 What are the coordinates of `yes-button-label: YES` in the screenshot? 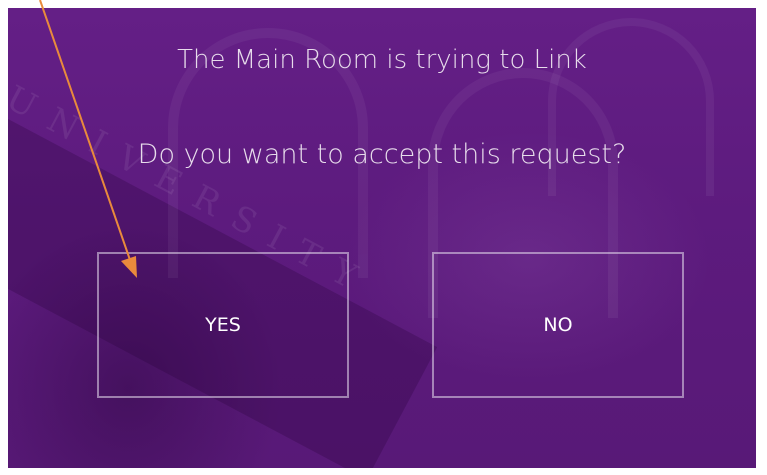 It's located at (223, 325).